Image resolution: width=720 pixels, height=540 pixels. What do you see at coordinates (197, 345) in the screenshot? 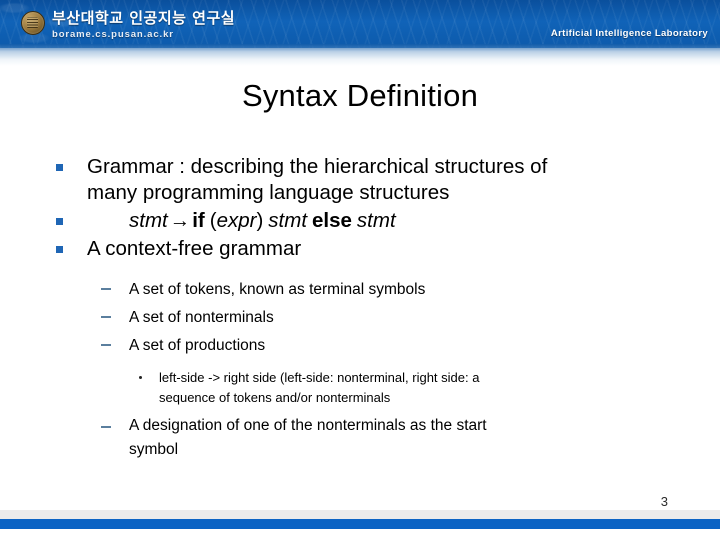
I see `sub-bullet-productions-label: A set of productions` at bounding box center [197, 345].